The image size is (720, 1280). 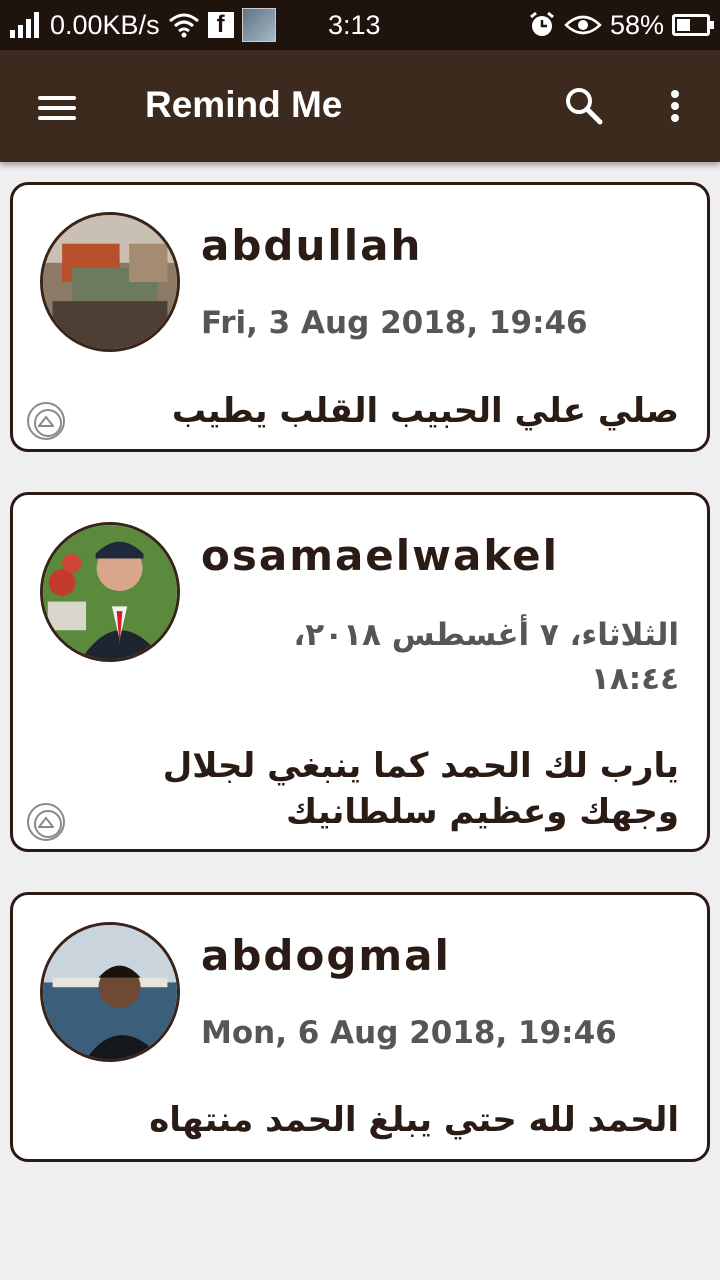 I want to click on search-button, so click(x=584, y=106).